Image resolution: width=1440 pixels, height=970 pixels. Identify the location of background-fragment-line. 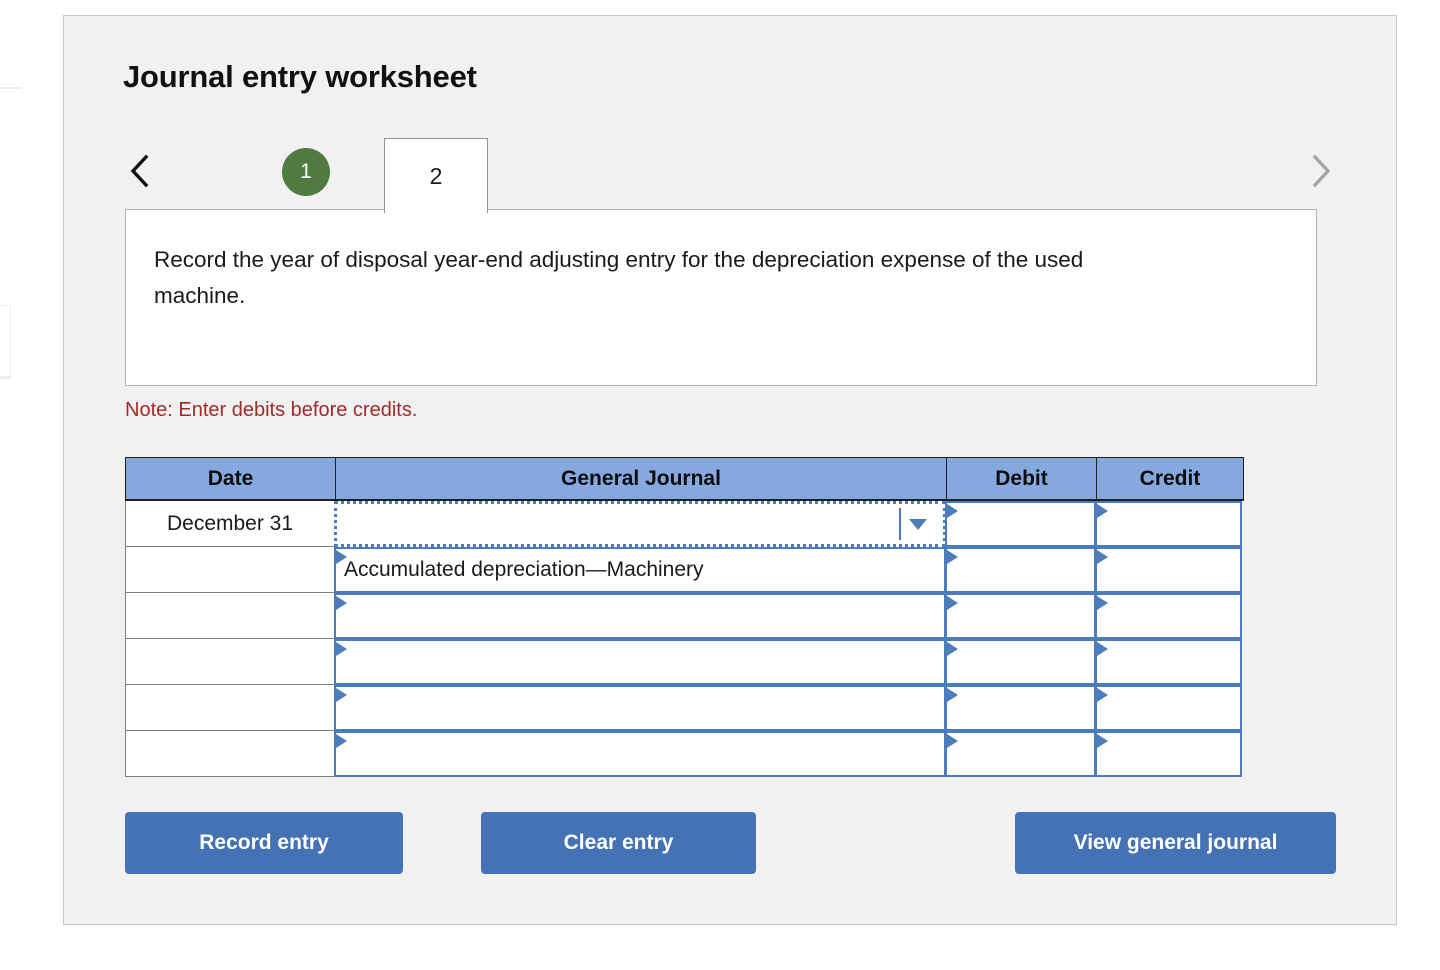
(11, 88).